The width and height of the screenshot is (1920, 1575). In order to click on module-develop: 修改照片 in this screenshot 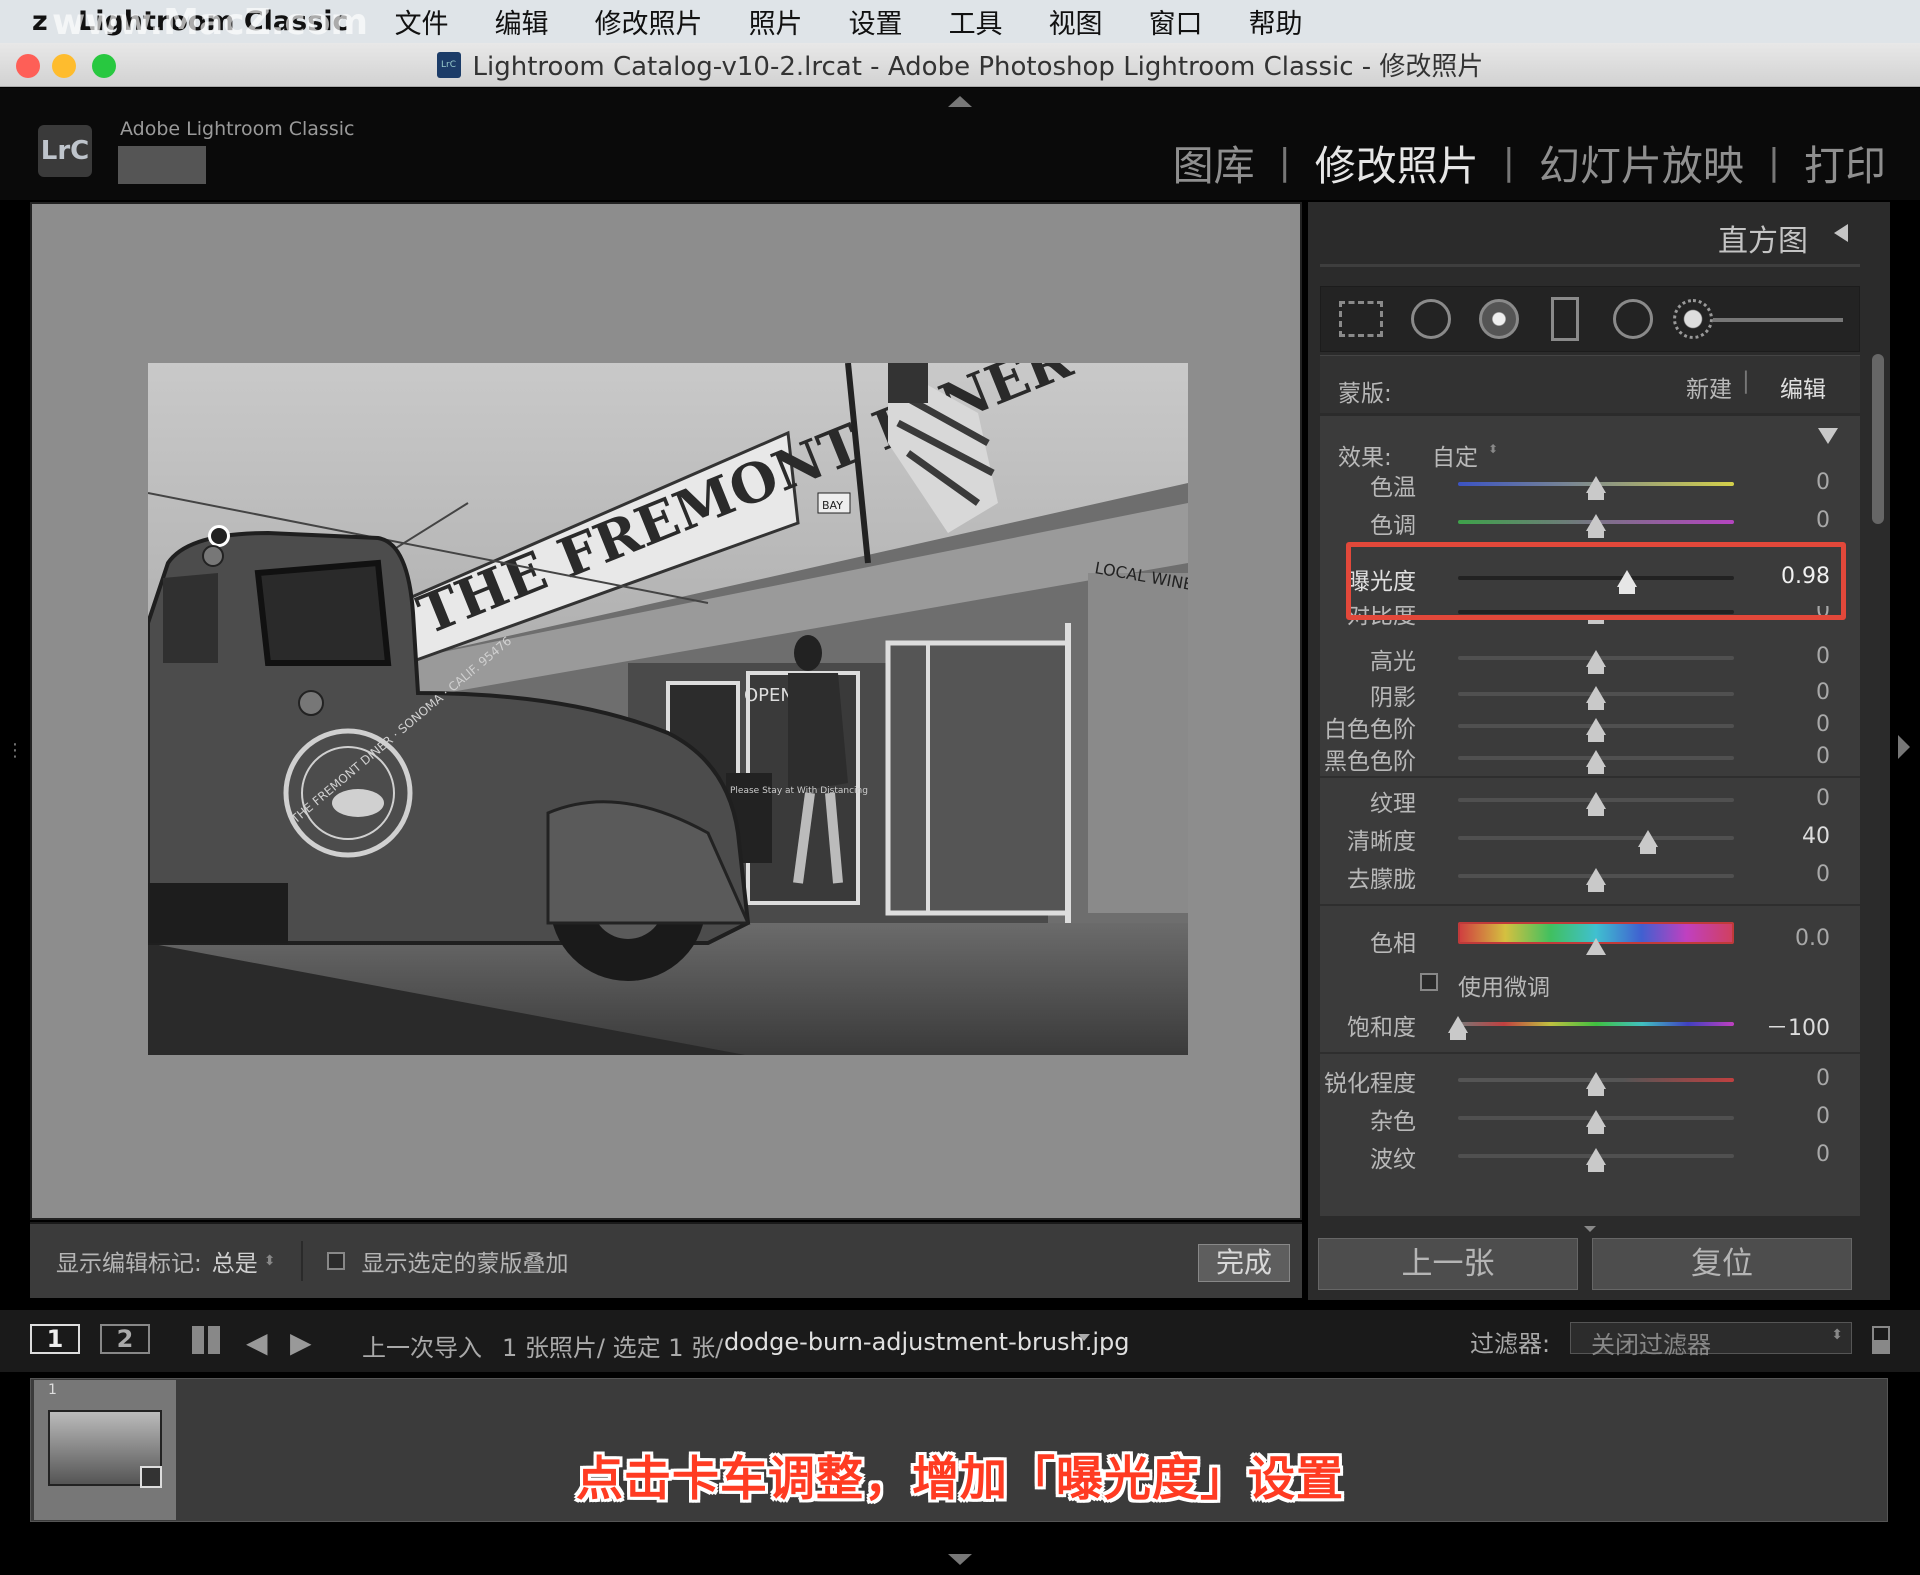, I will do `click(1397, 162)`.